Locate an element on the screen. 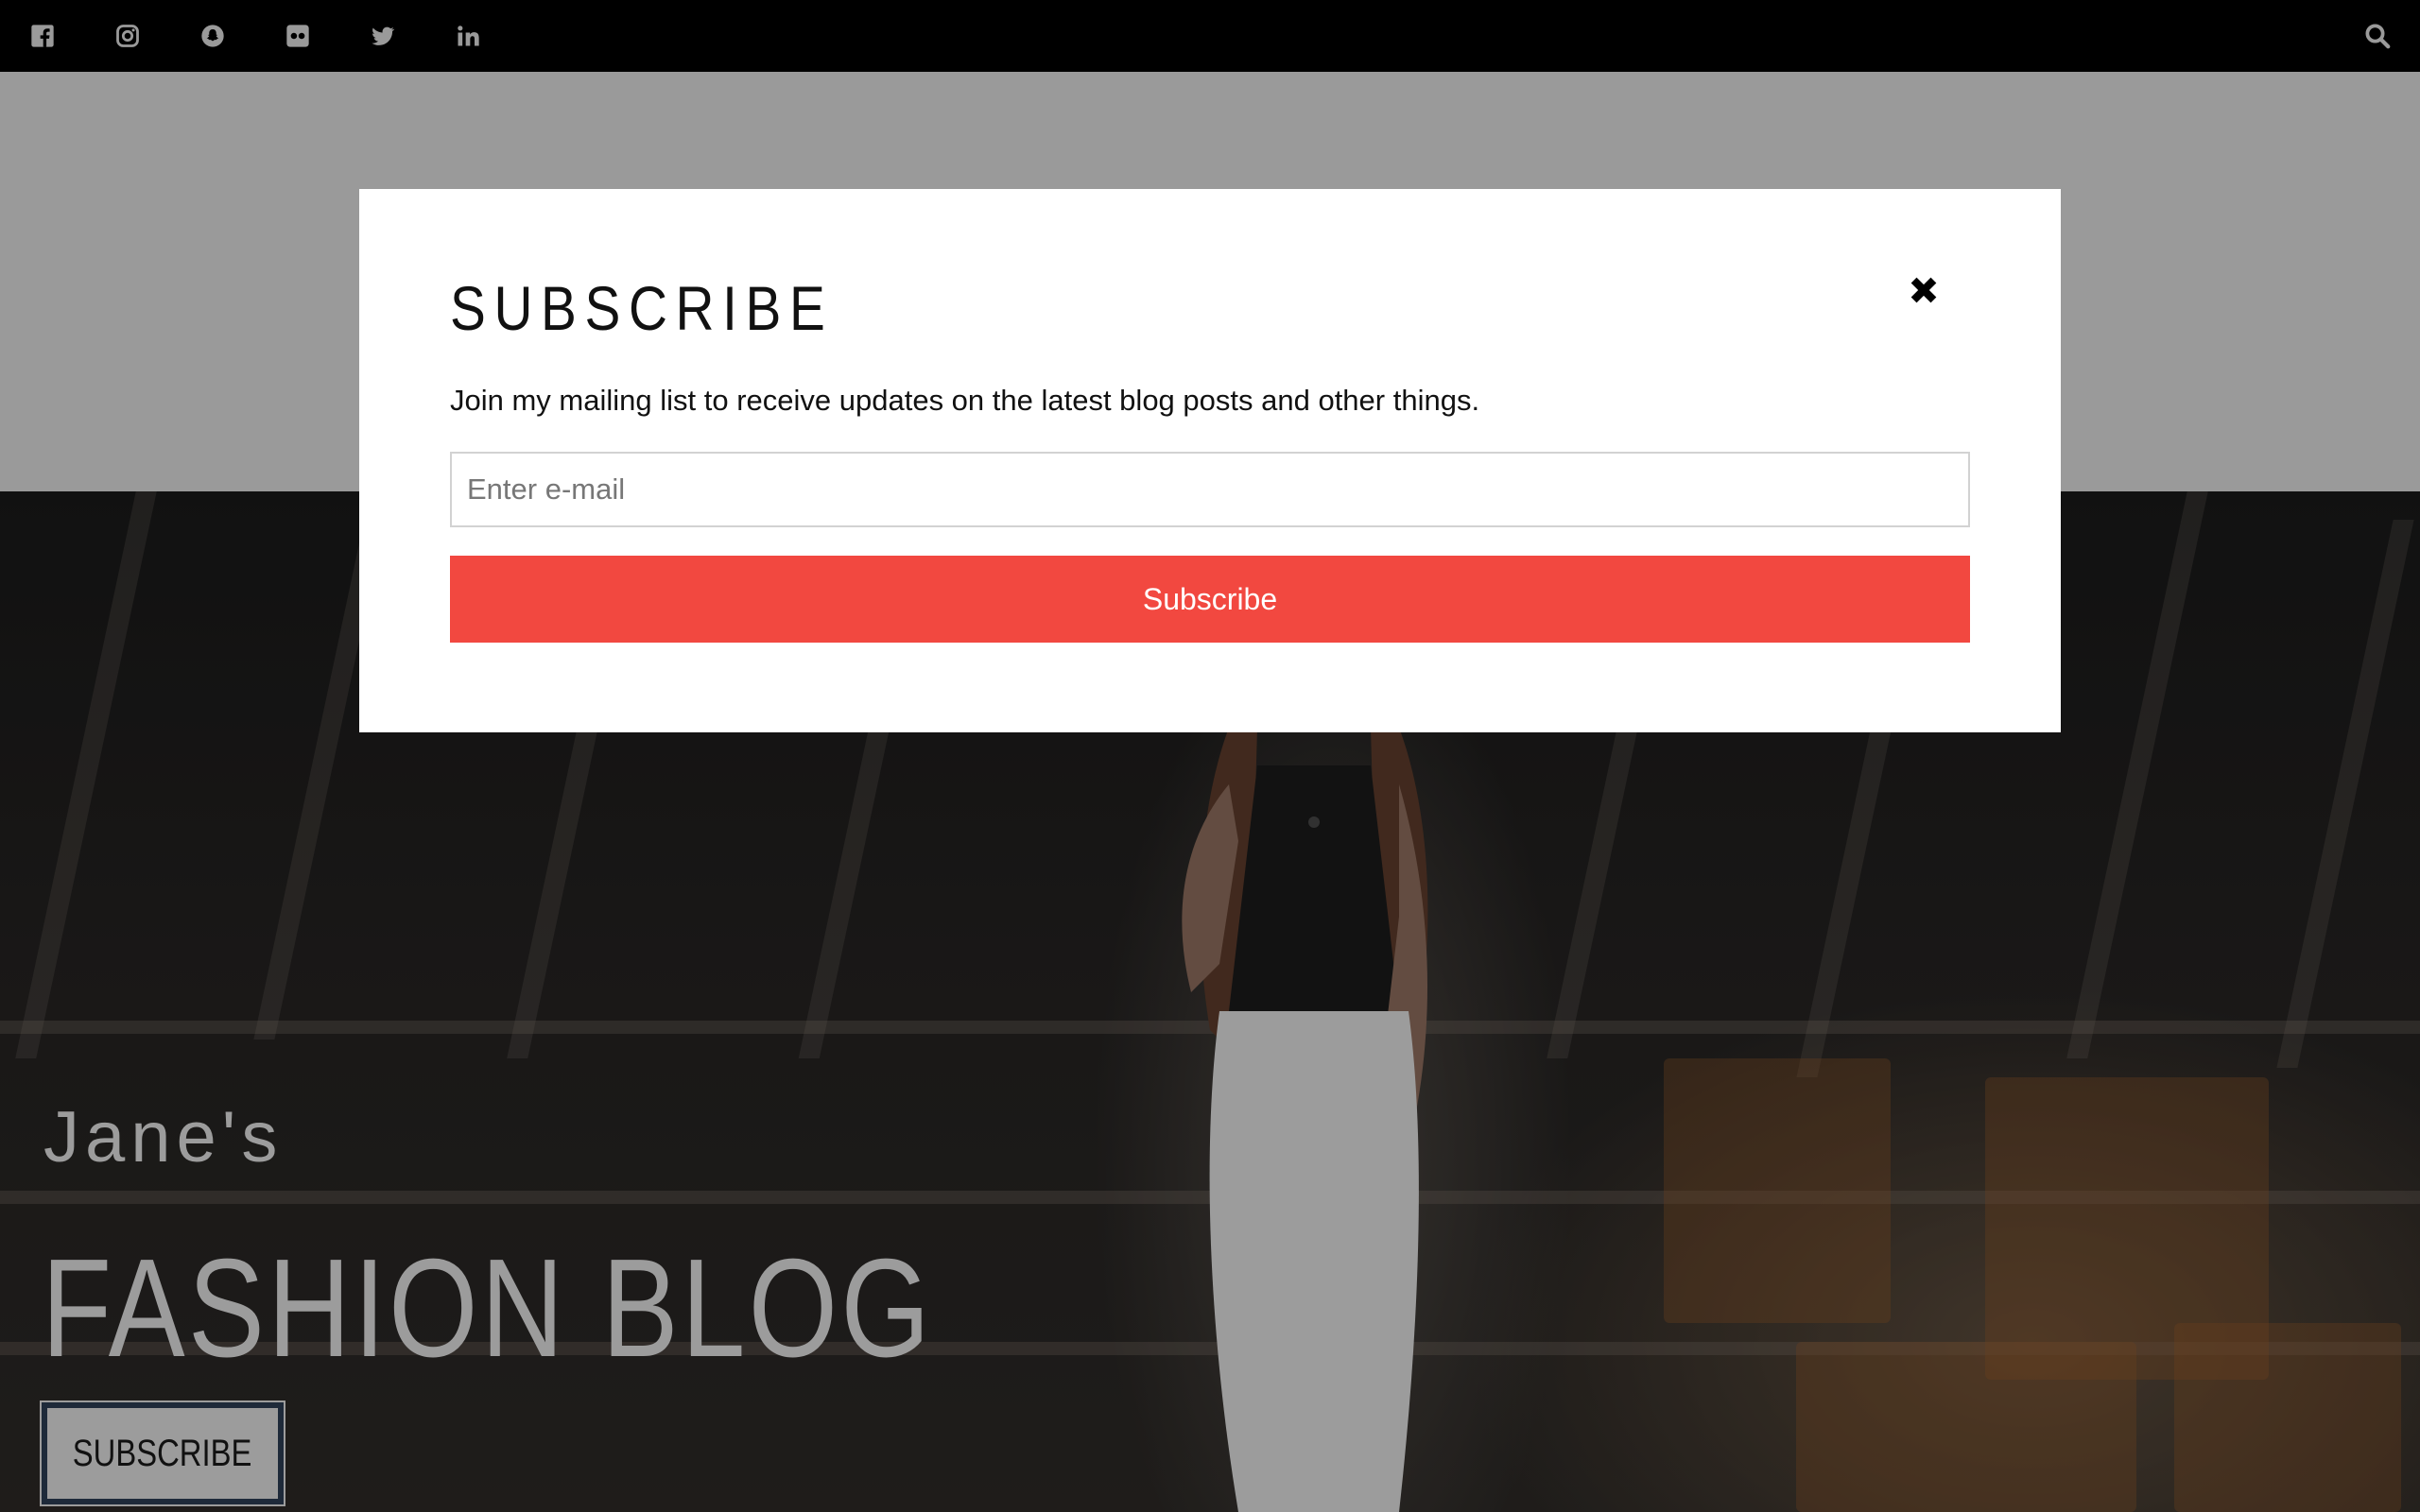 Image resolution: width=2420 pixels, height=1512 pixels. hero-subscribe-button: SUBSCRIBE is located at coordinates (162, 1453).